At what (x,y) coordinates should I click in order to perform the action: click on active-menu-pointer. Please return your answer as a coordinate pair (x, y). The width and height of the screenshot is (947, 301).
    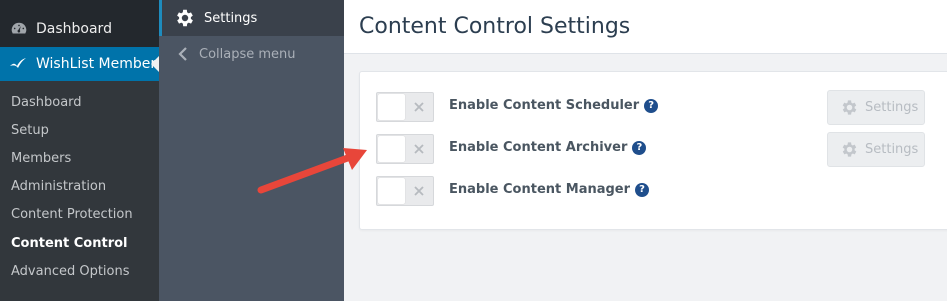
    Looking at the image, I should click on (155, 64).